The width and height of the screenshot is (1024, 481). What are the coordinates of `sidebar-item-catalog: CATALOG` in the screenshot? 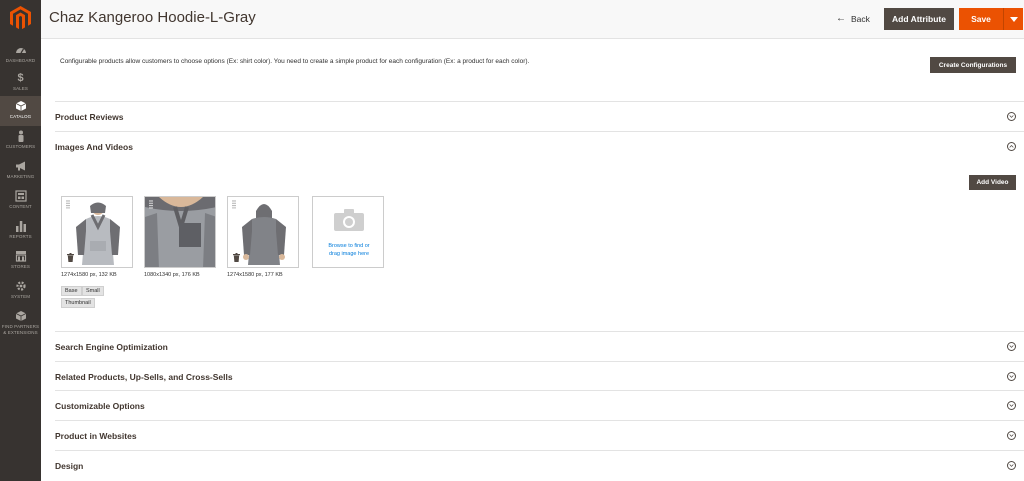 It's located at (20, 111).